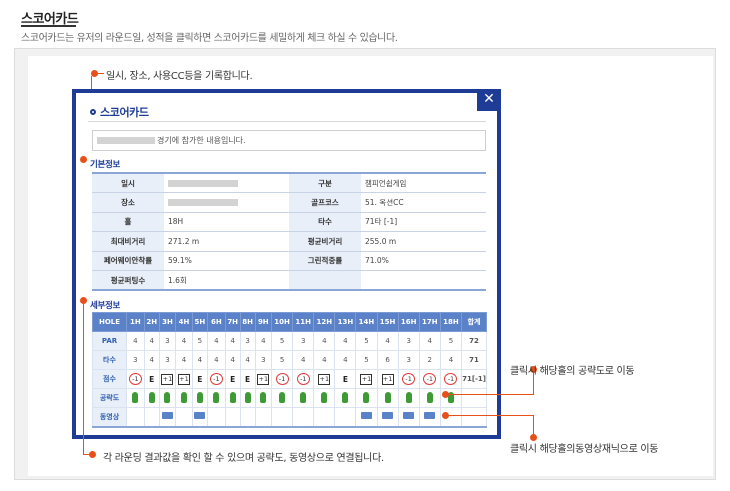  I want to click on basic-value: 챔피언쉽게임, so click(423, 182).